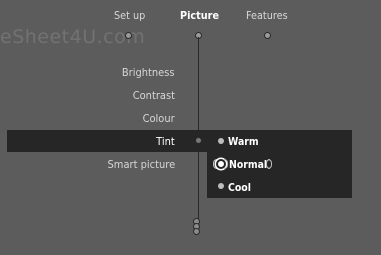 The height and width of the screenshot is (255, 381). What do you see at coordinates (196, 231) in the screenshot?
I see `scroll-dot-icon` at bounding box center [196, 231].